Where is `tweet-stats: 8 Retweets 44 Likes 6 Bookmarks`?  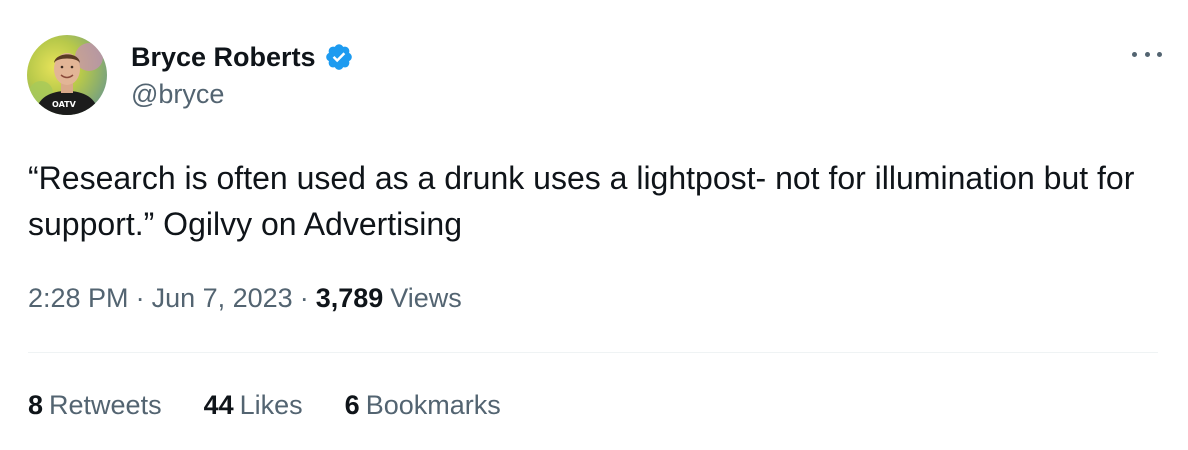
tweet-stats: 8 Retweets 44 Likes 6 Bookmarks is located at coordinates (285, 405).